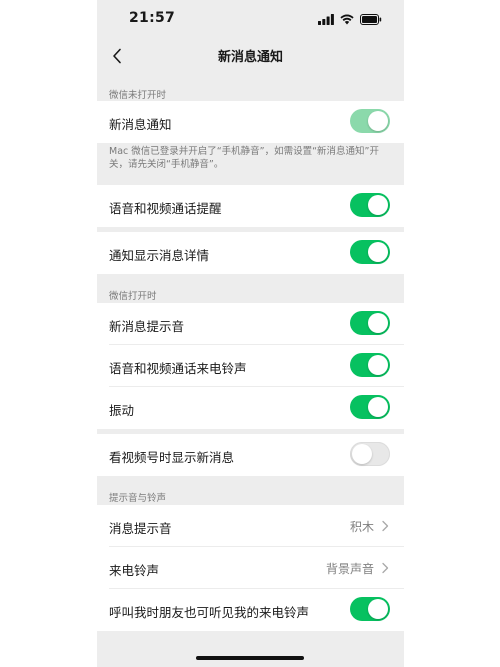  Describe the element at coordinates (371, 19) in the screenshot. I see `battery-icon` at that location.